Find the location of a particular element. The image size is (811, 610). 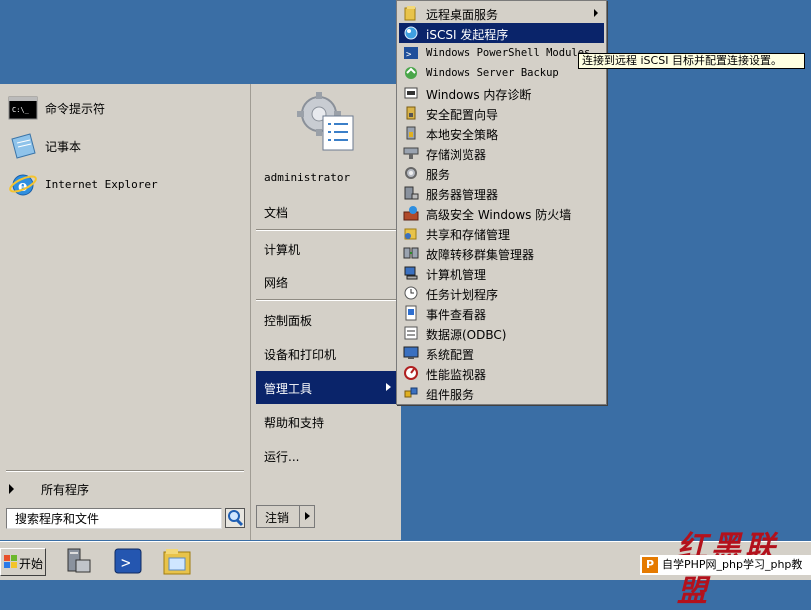

admin-item-component-services: 组件服务 is located at coordinates (501, 393).